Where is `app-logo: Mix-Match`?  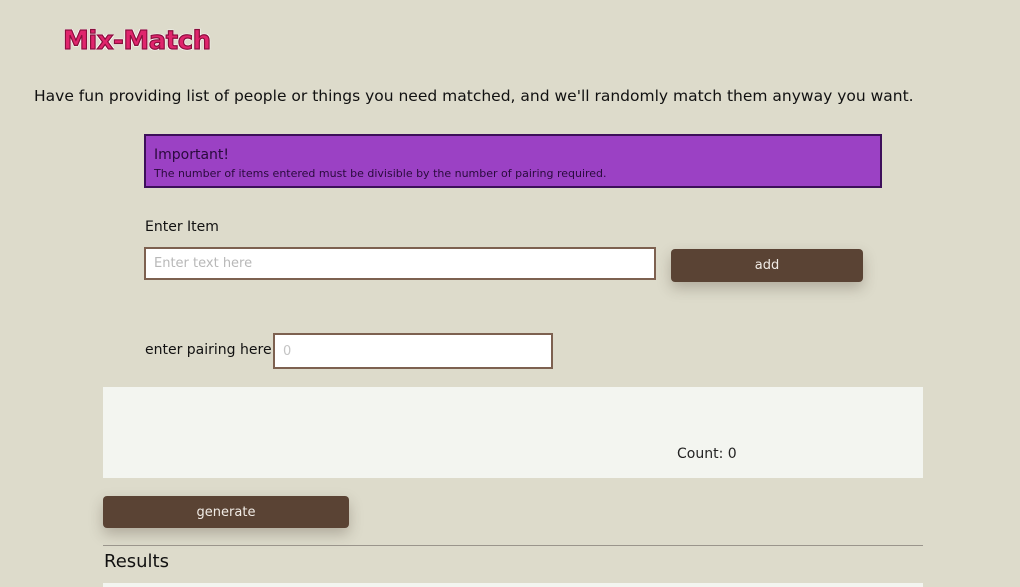 app-logo: Mix-Match is located at coordinates (136, 40).